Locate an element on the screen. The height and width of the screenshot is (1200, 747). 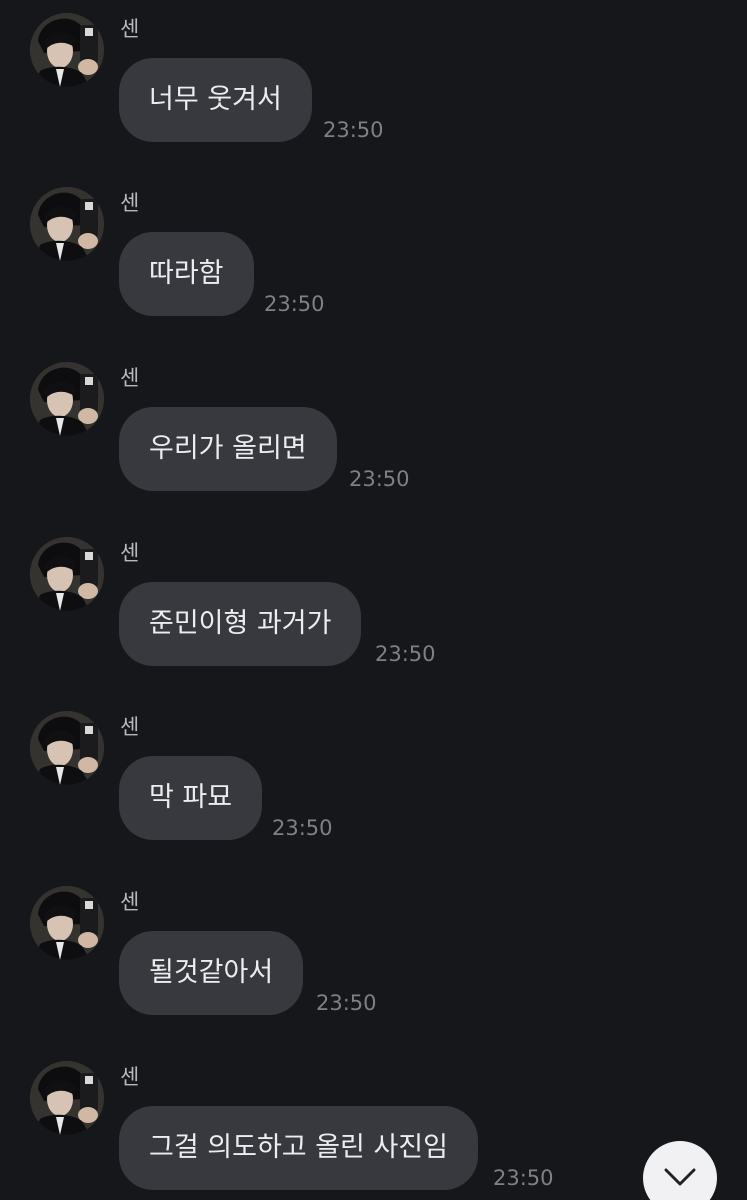
message-row: 센 그걸 의도하고 올린 사진임 23:50 is located at coordinates (373, 1130).